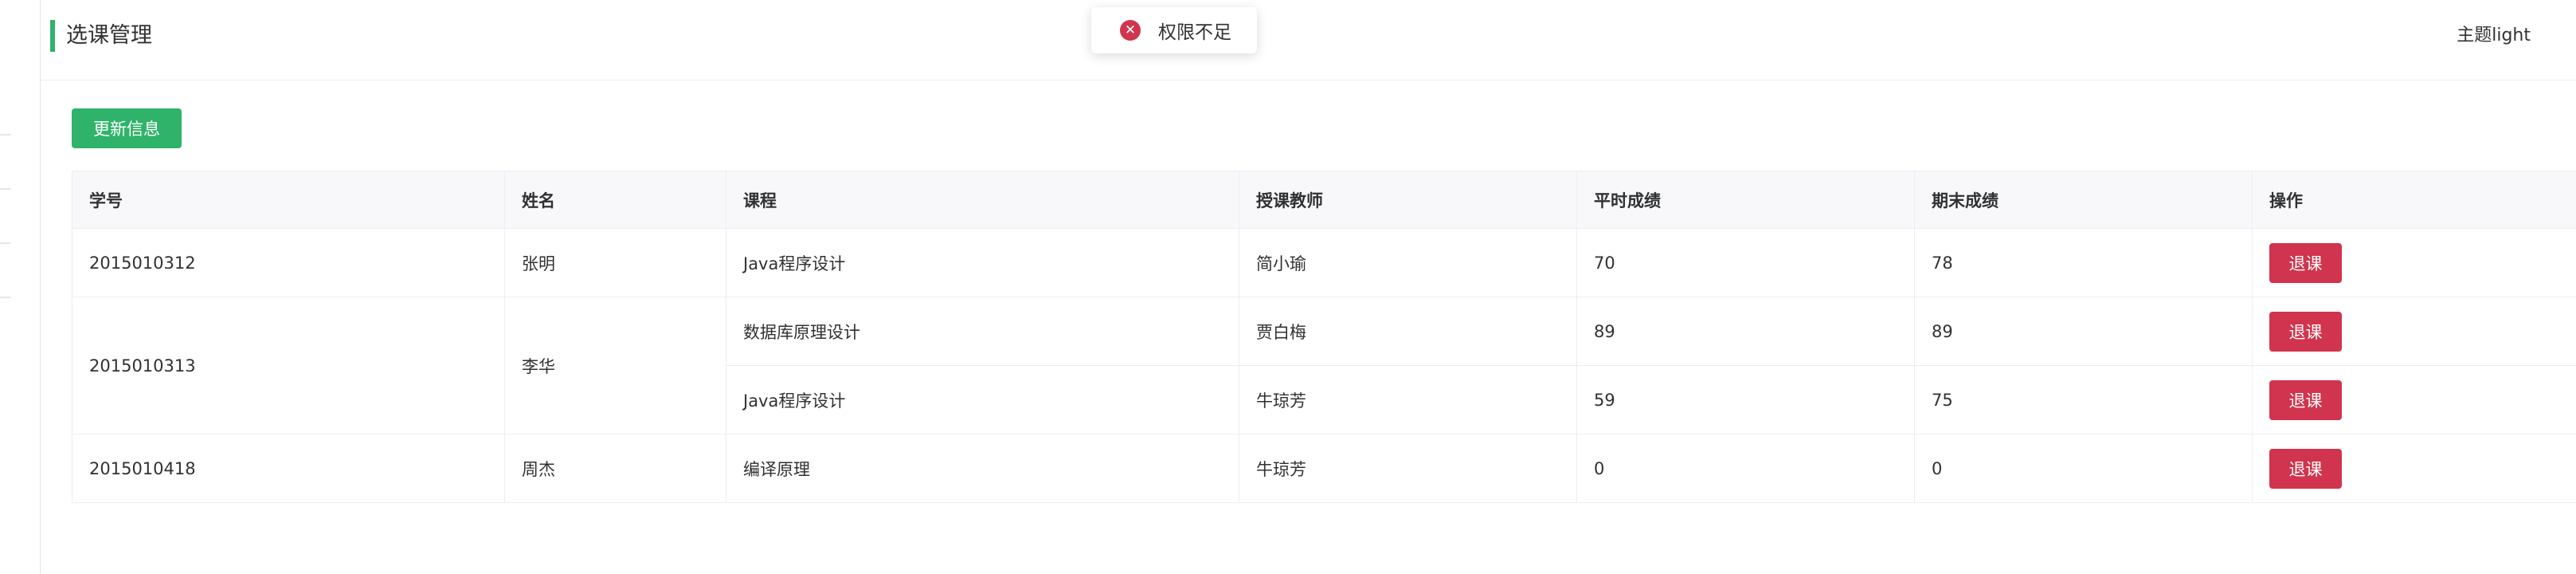 The width and height of the screenshot is (2576, 574). What do you see at coordinates (2083, 331) in the screenshot?
I see `cell-final-score: 89` at bounding box center [2083, 331].